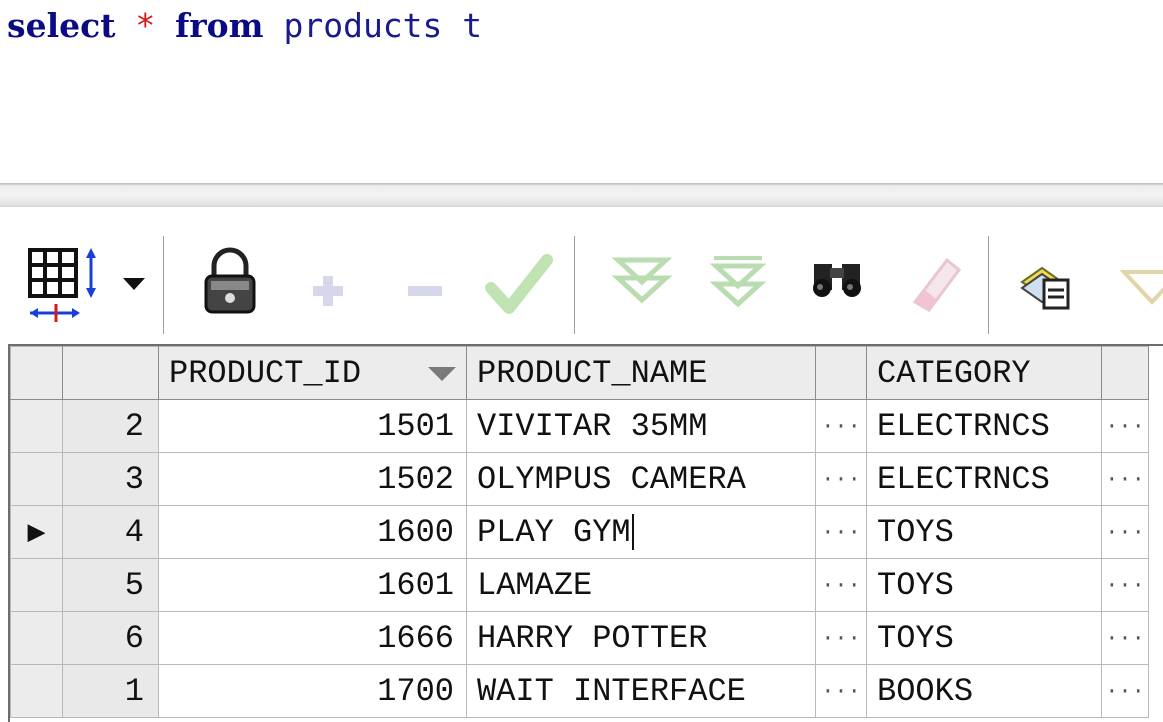 This screenshot has height=722, width=1163. Describe the element at coordinates (230, 285) in the screenshot. I see `lock-icon` at that location.